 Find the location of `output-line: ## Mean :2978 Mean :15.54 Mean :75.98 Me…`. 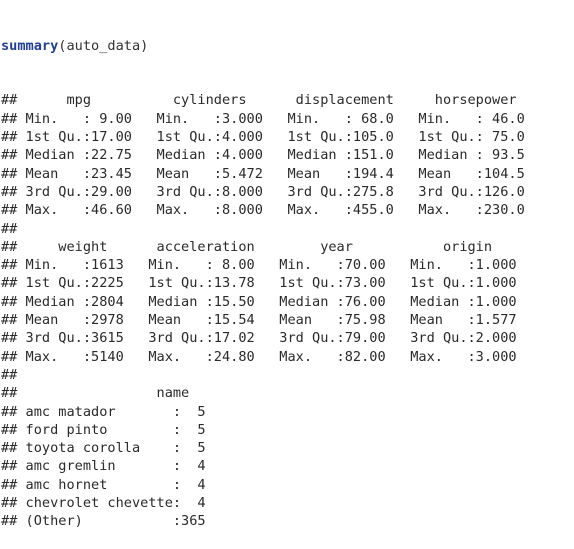

output-line: ## Mean :2978 Mean :15.54 Mean :75.98 Me… is located at coordinates (275, 320).